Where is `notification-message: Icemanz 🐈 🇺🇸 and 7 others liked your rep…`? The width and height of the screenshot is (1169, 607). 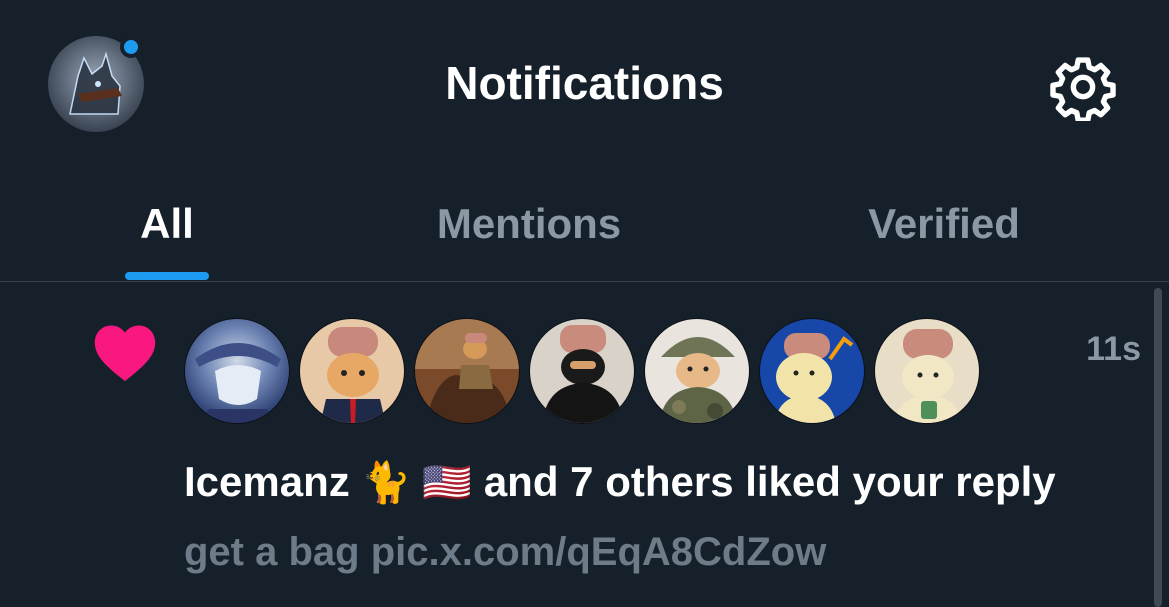
notification-message: Icemanz 🐈 🇺🇸 and 7 others liked your rep… is located at coordinates (620, 482).